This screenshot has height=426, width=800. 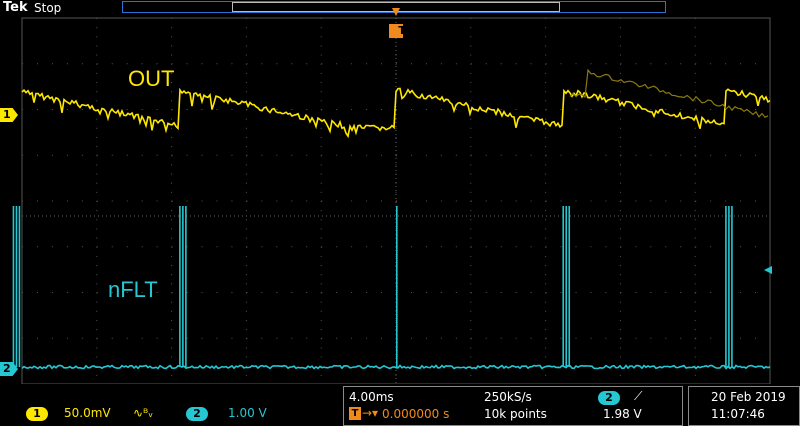 What do you see at coordinates (508, 397) in the screenshot?
I see `sample-rate: 250kS/s` at bounding box center [508, 397].